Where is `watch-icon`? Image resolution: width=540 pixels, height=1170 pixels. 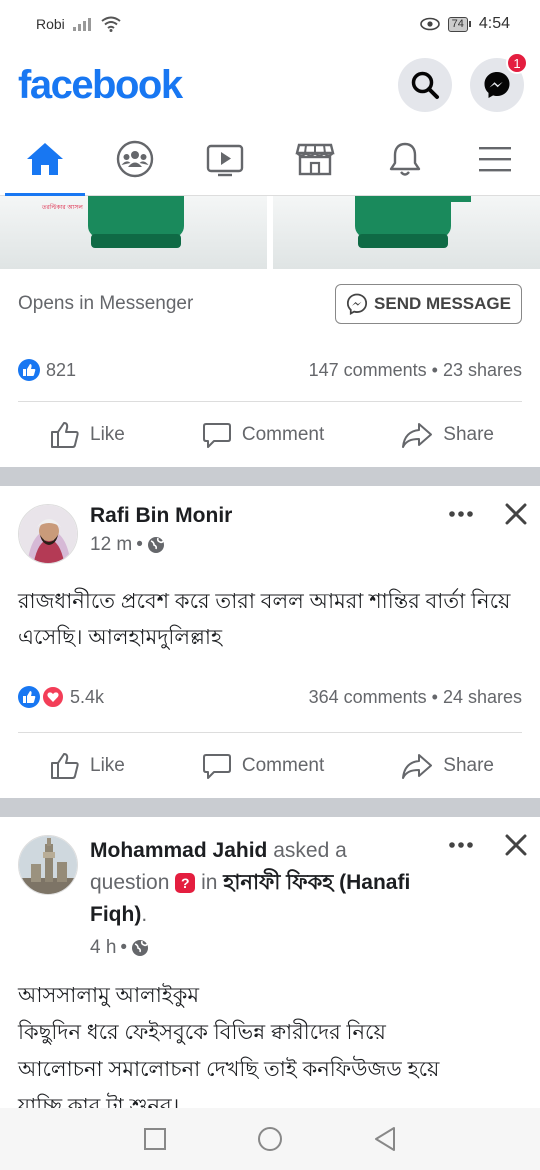
watch-icon is located at coordinates (225, 160).